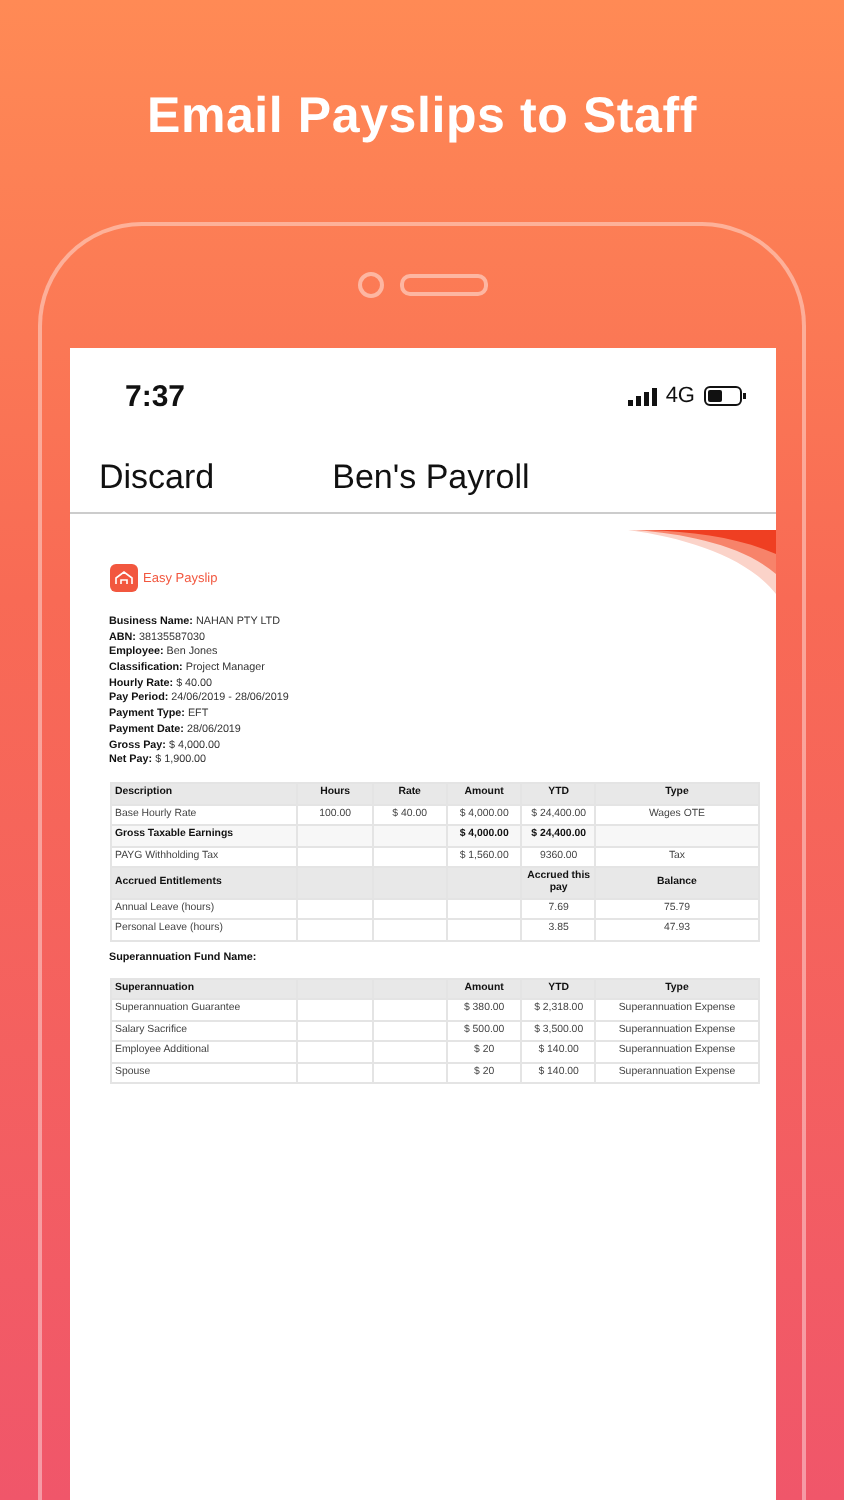  I want to click on nav-title: Ben's Payroll, so click(431, 478).